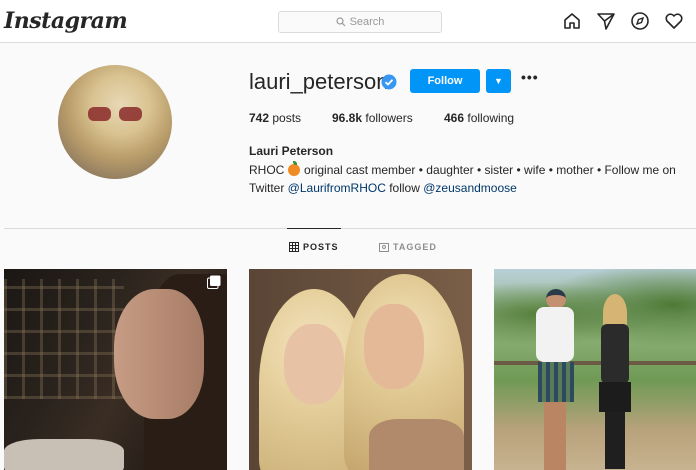 This screenshot has width=696, height=470. Describe the element at coordinates (394, 346) in the screenshot. I see `photo-face-right` at that location.